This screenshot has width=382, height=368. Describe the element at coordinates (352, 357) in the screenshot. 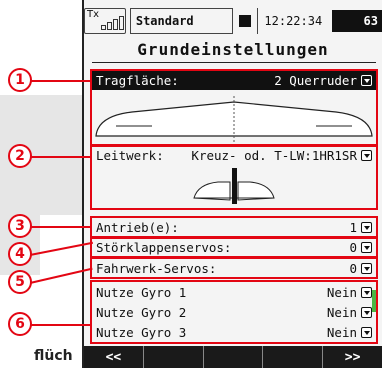

I see `next-page-button: >>` at that location.